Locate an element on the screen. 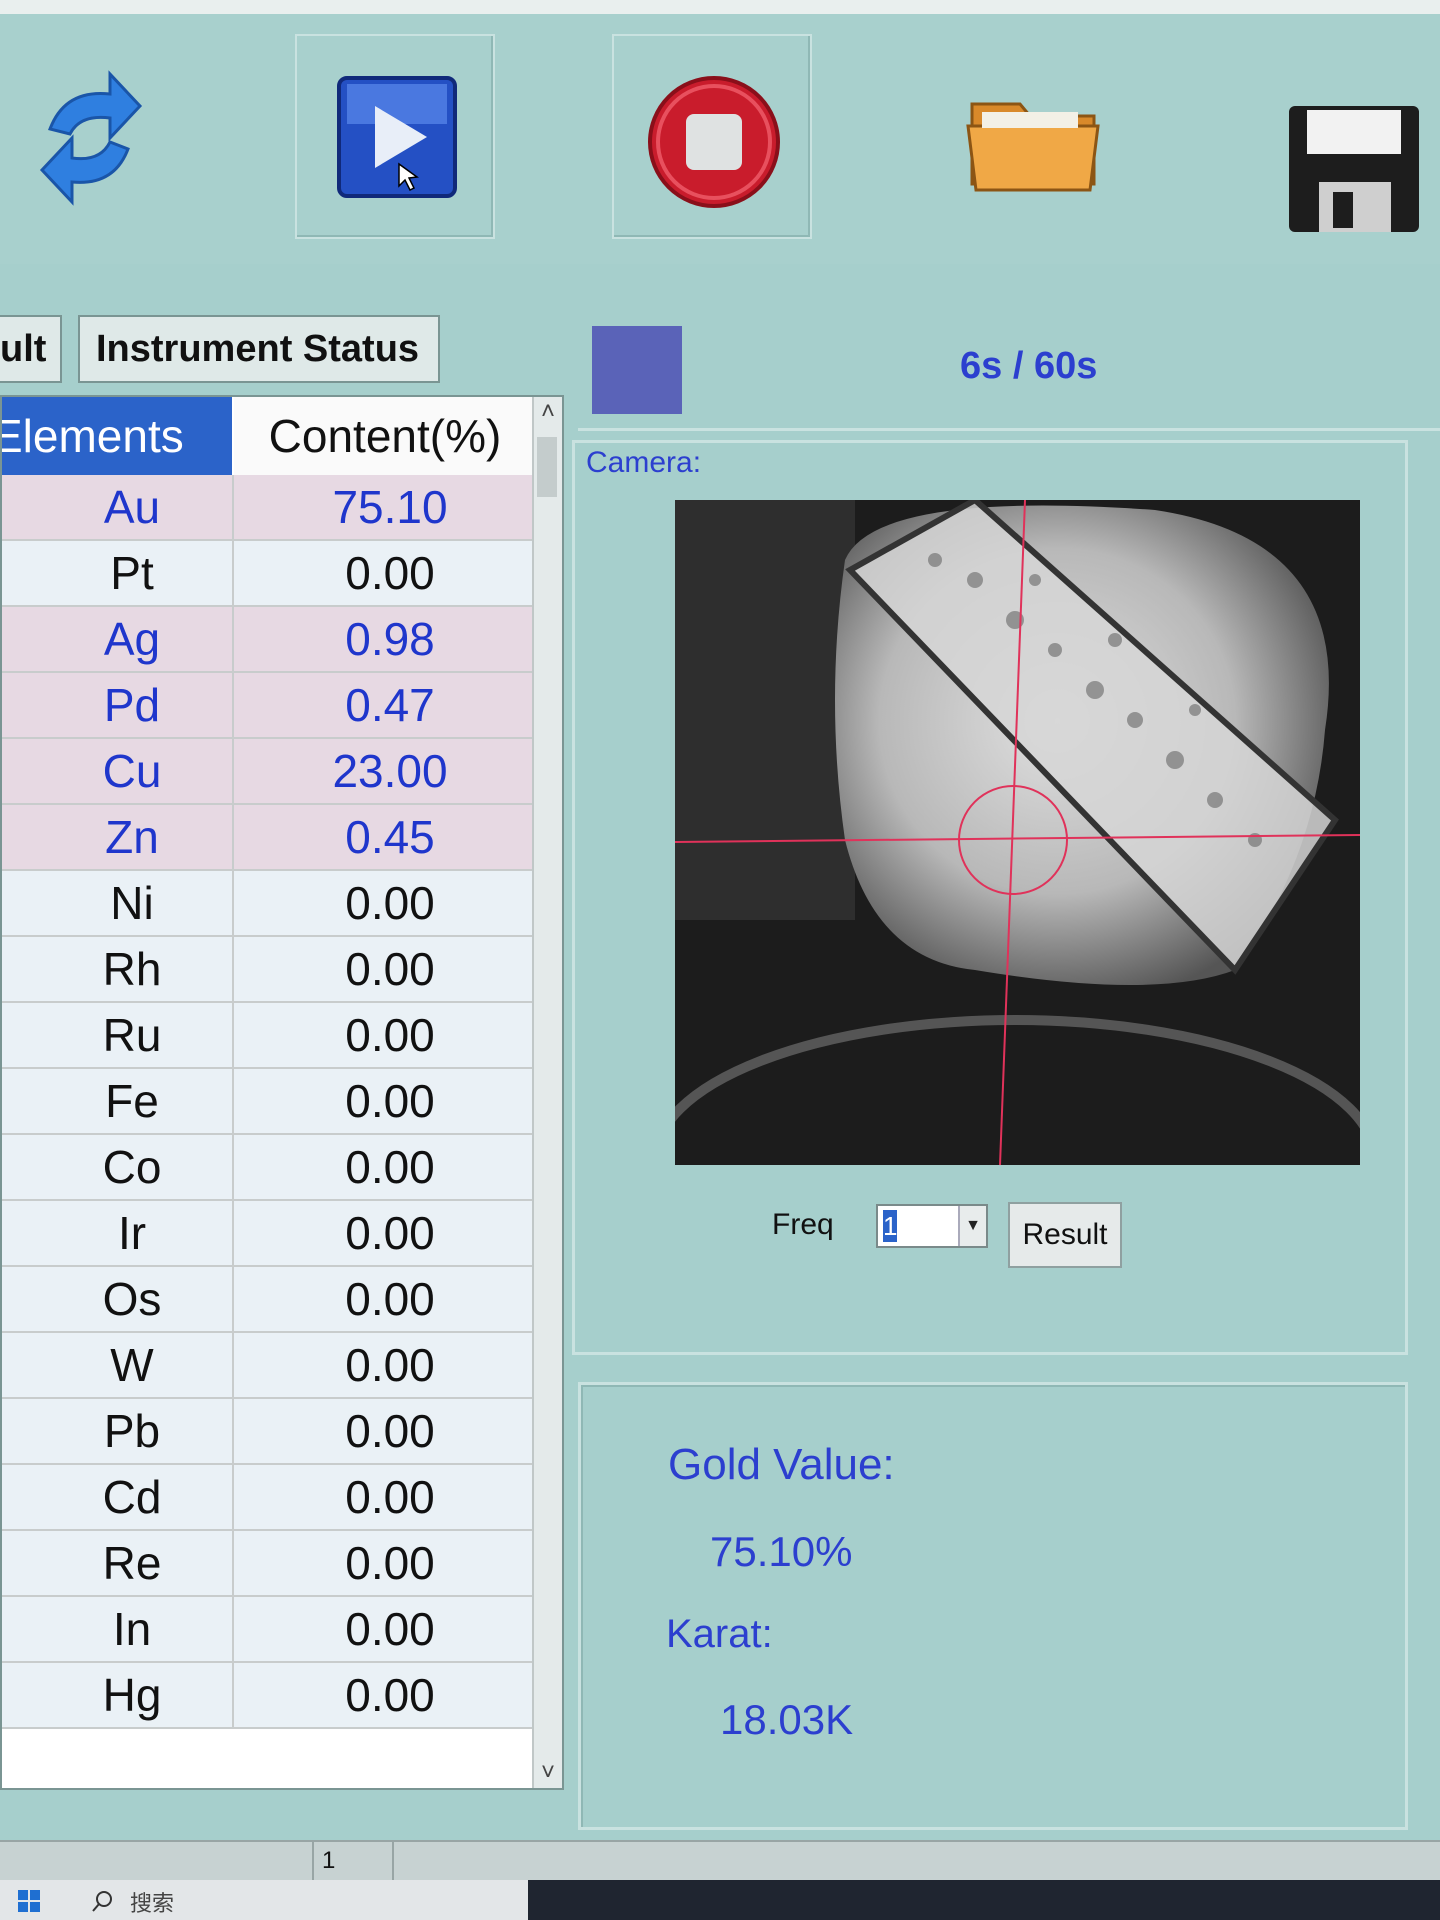 This screenshot has height=1920, width=1440. element-content-value: 75.10 is located at coordinates (390, 507).